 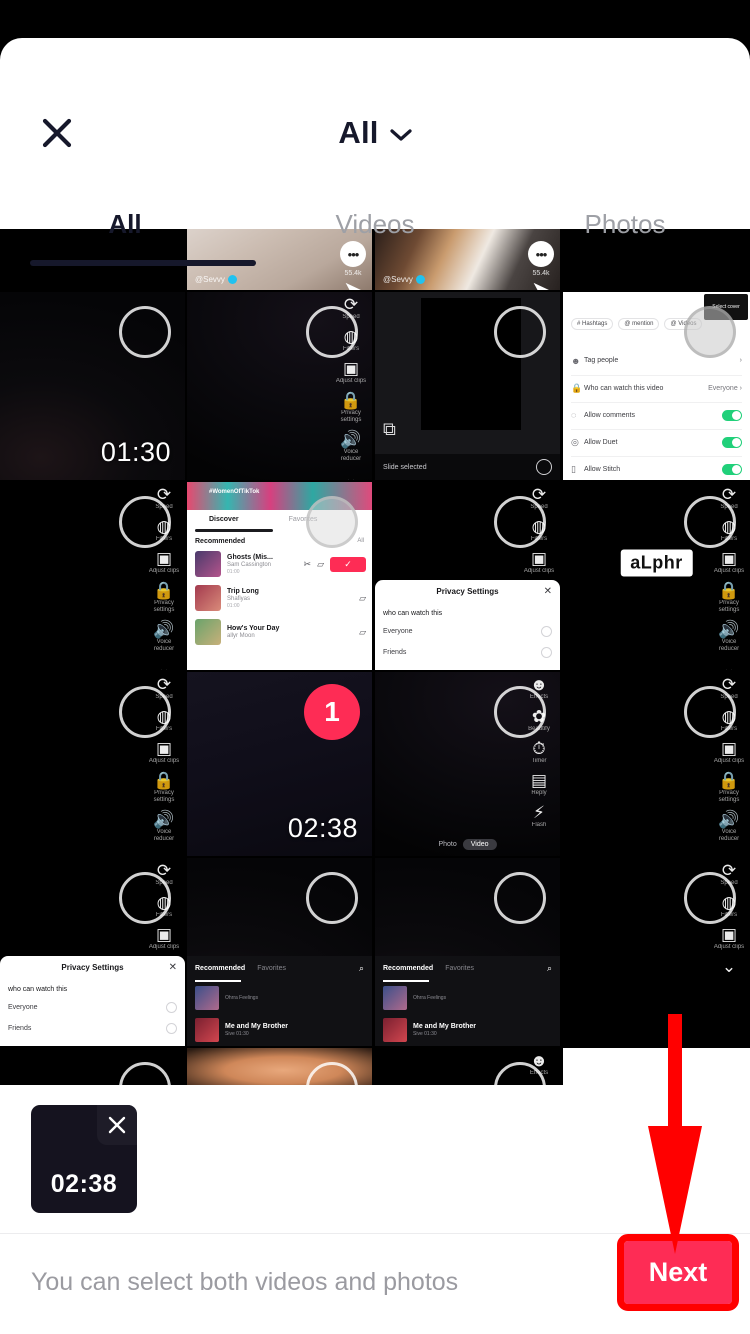 I want to click on toggle-allow-duet, so click(x=732, y=442).